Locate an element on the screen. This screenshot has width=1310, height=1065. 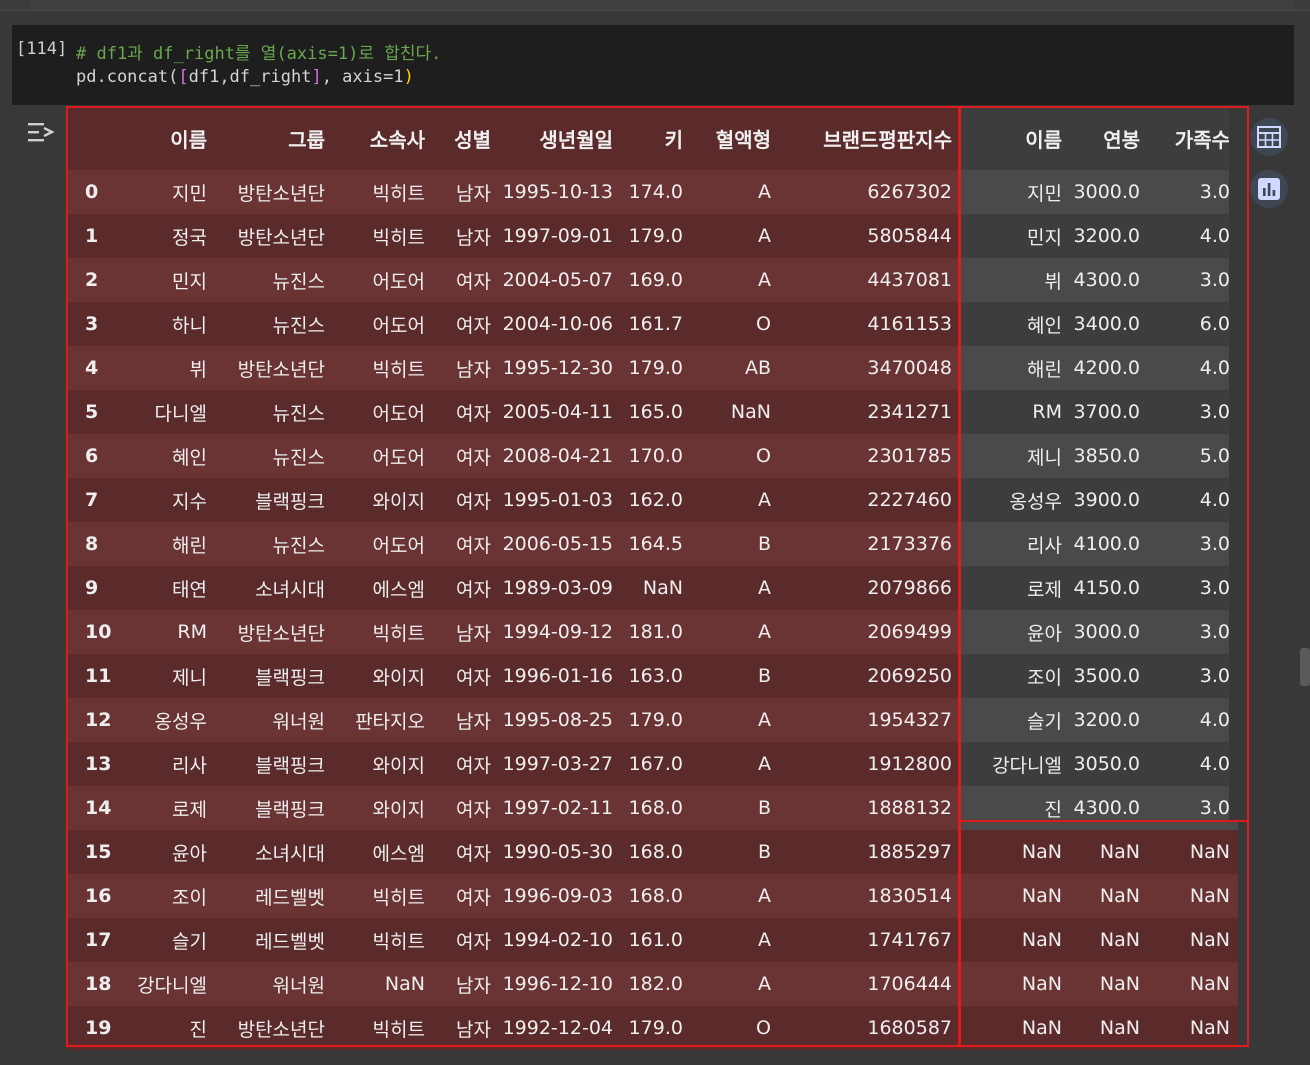
row-index: 0 is located at coordinates (95, 192).